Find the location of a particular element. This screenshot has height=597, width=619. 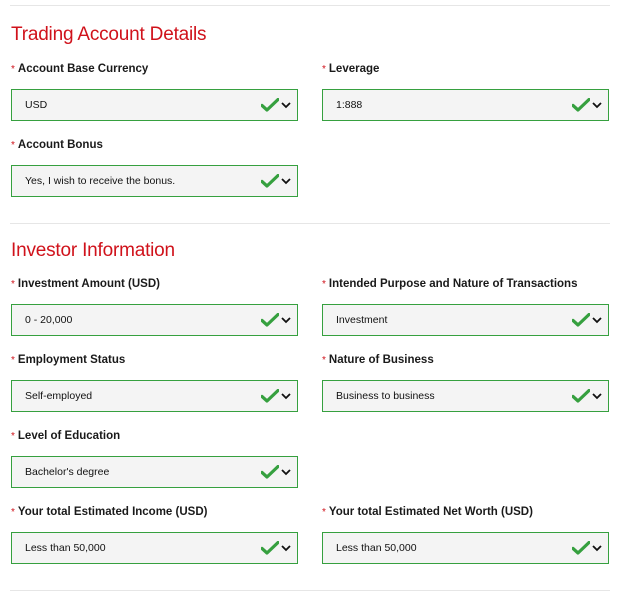

field-label: * Investment Amount (USD) is located at coordinates (154, 284).